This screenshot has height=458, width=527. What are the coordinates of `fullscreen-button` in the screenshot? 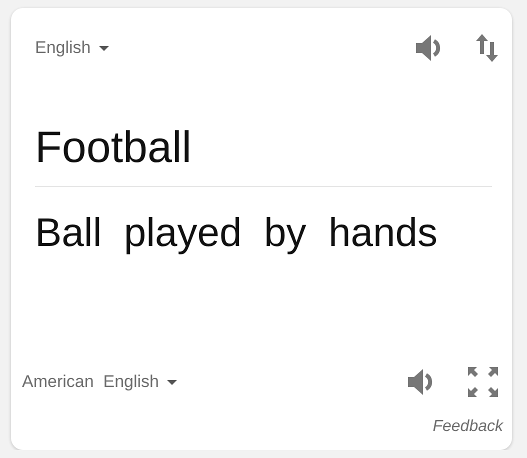 It's located at (483, 382).